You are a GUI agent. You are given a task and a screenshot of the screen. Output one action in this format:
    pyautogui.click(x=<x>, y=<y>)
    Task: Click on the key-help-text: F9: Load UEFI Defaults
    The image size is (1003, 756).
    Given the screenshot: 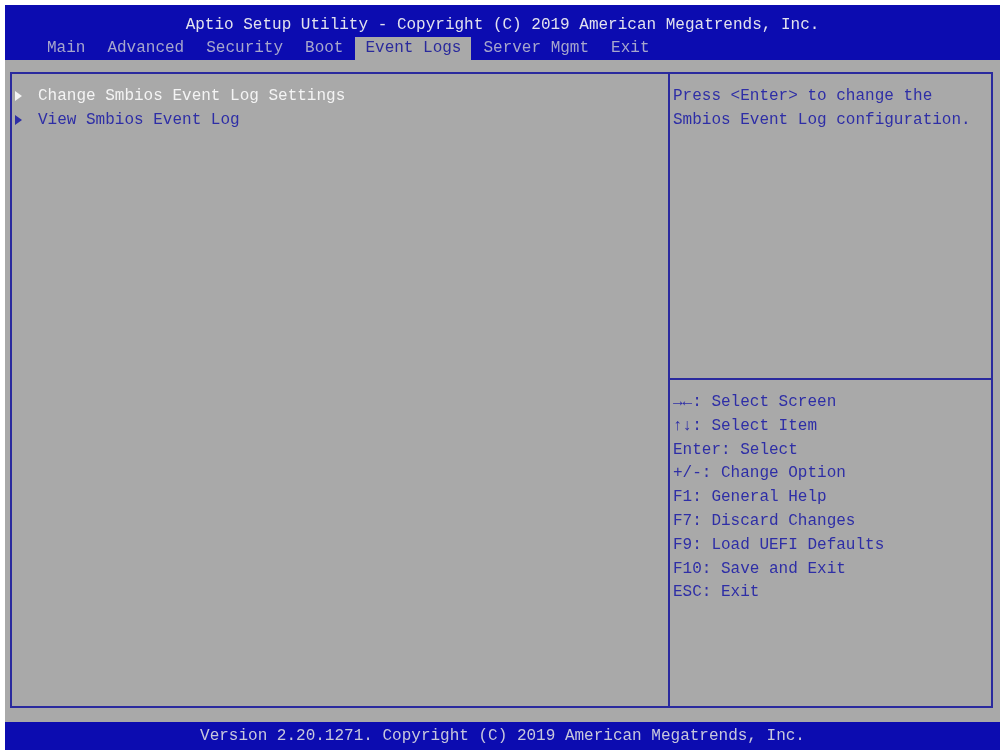 What is the action you would take?
    pyautogui.click(x=779, y=545)
    